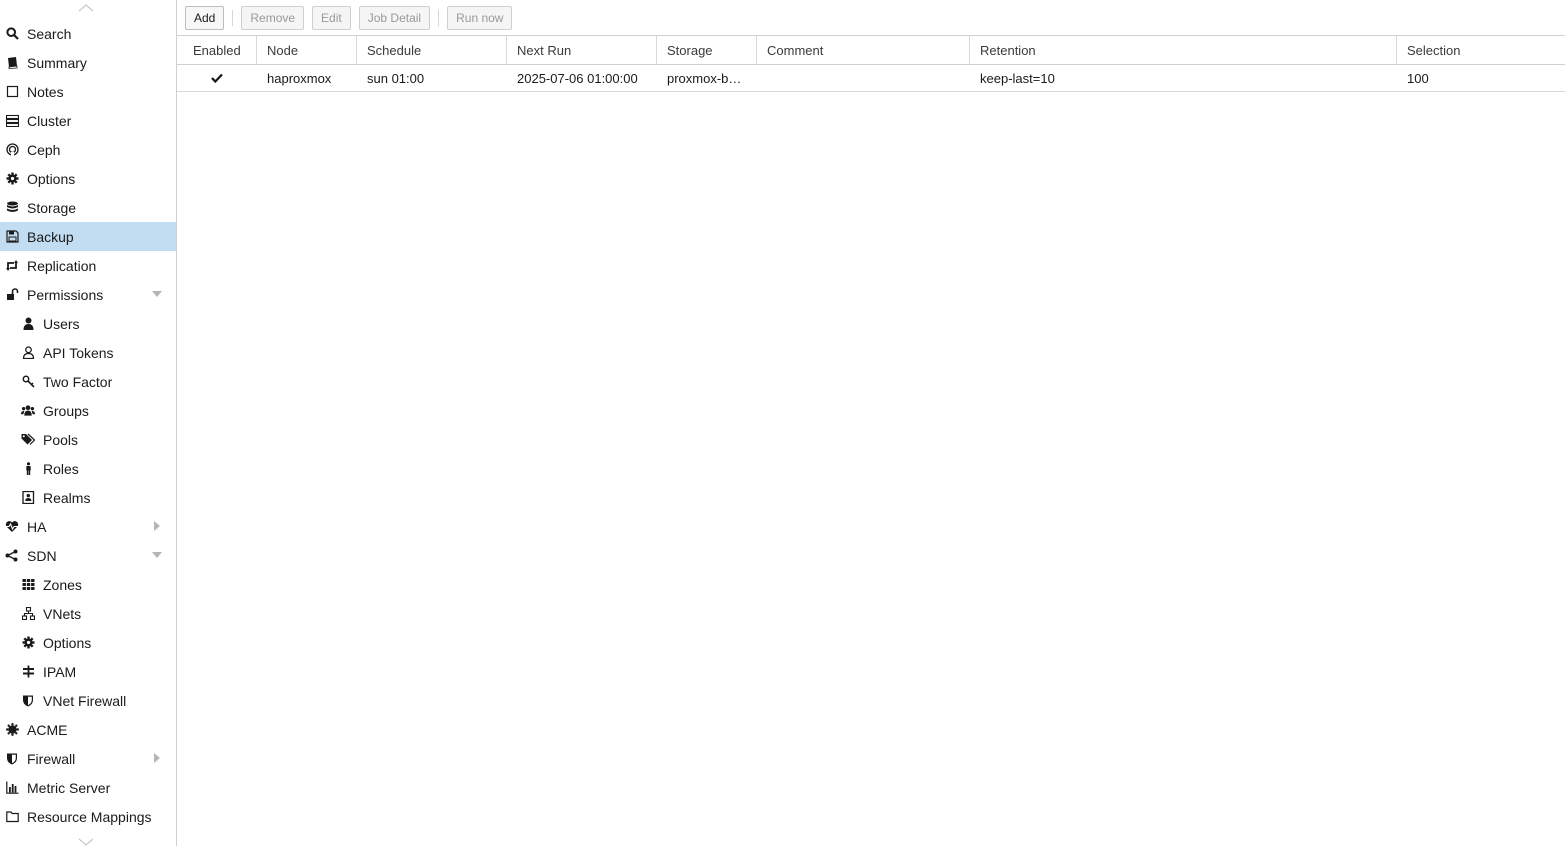  I want to click on sidebar-item-label: Metric Server, so click(69, 787).